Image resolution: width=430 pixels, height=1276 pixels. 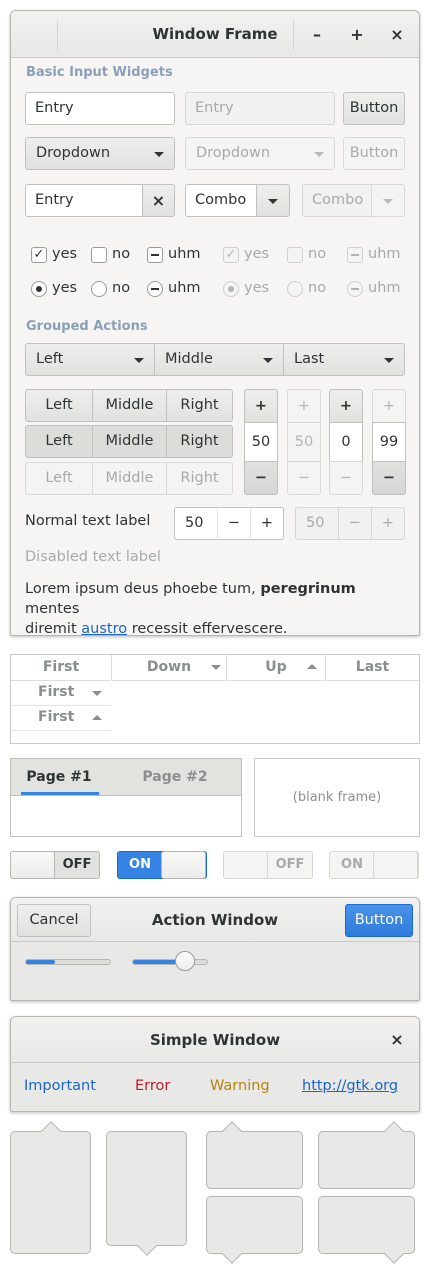 I want to click on header-label: Down, so click(x=169, y=667).